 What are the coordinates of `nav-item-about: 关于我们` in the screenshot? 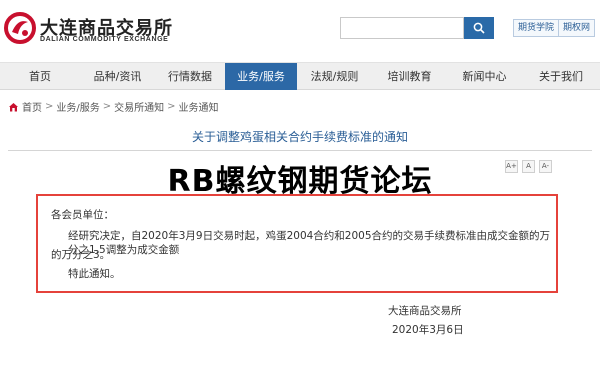 It's located at (561, 76).